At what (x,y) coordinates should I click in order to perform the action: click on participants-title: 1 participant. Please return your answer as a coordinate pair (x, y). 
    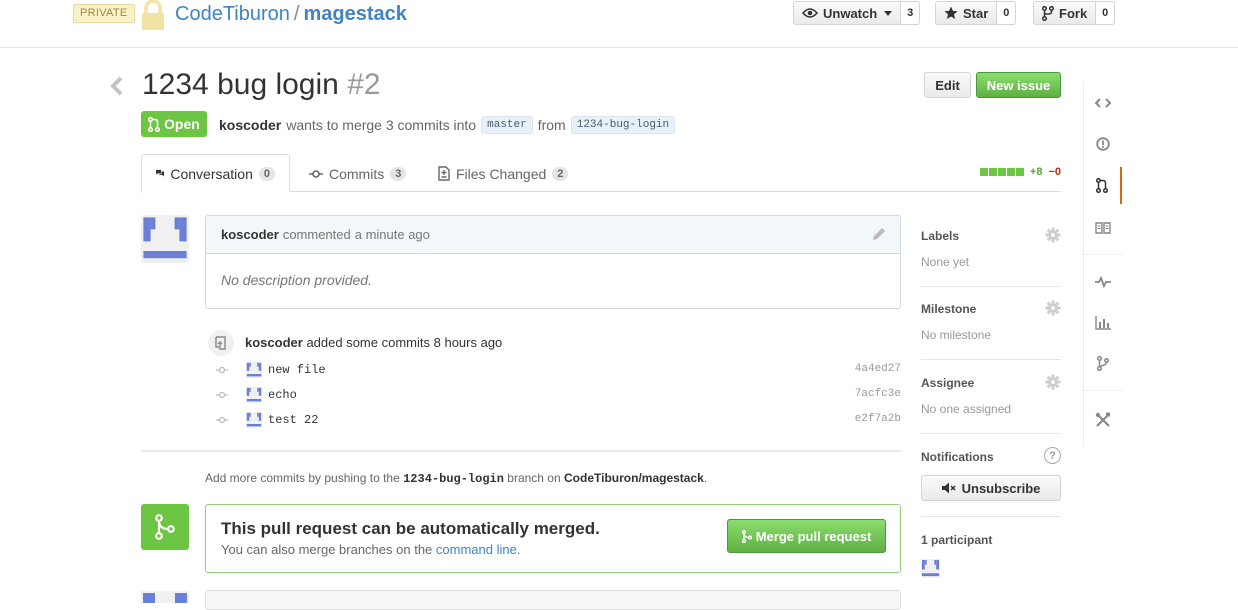
    Looking at the image, I should click on (957, 540).